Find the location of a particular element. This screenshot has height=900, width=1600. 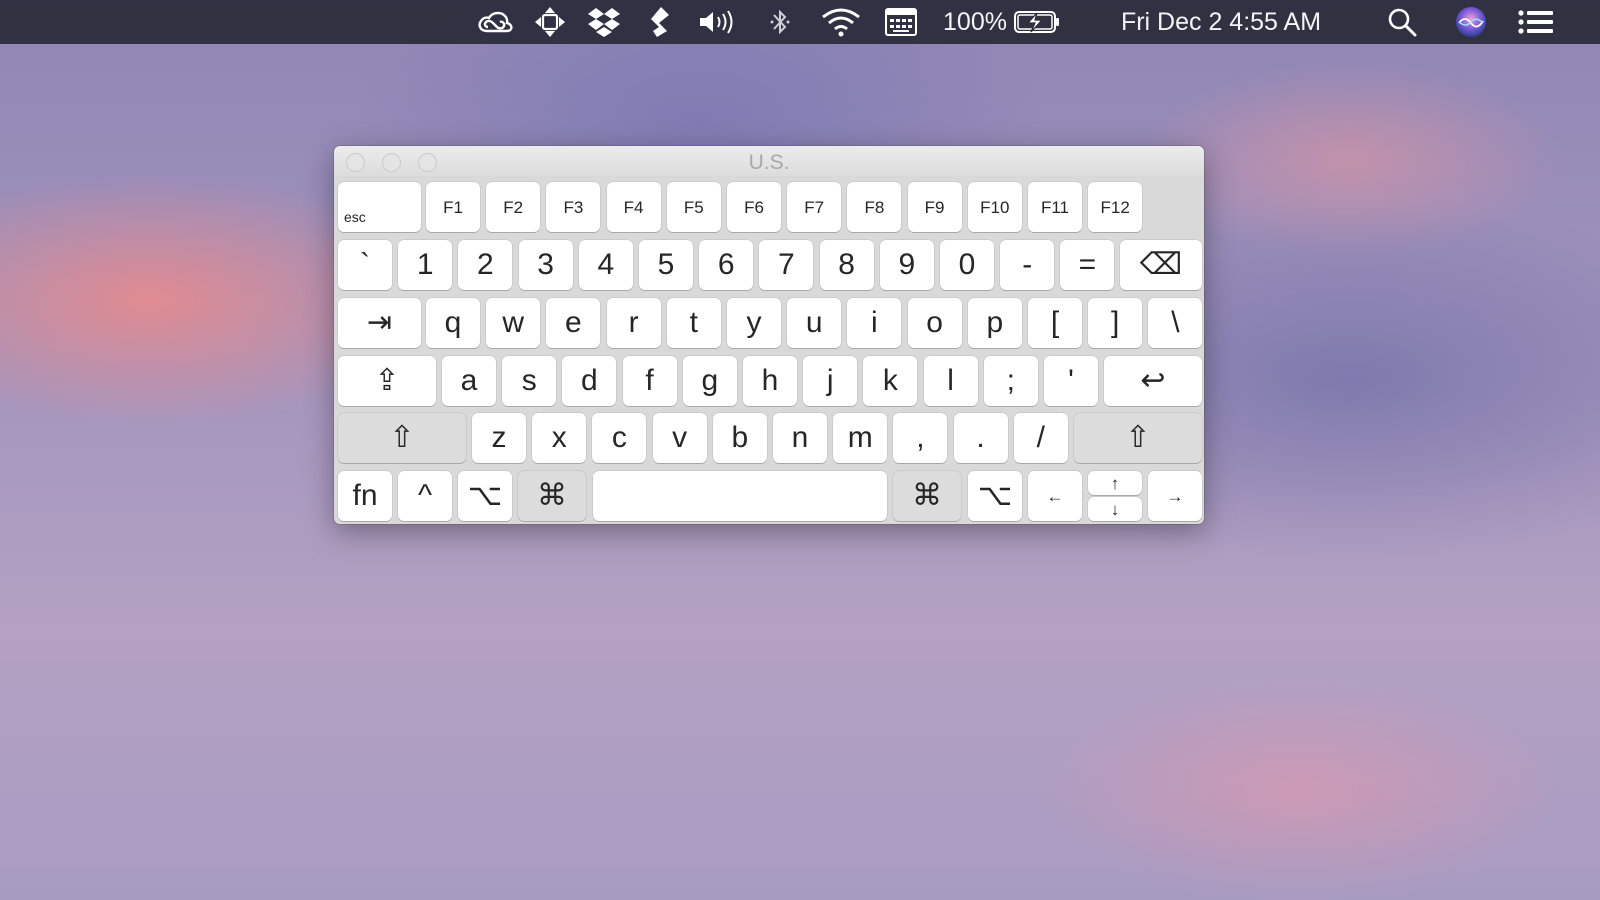

key-l: l is located at coordinates (950, 381).